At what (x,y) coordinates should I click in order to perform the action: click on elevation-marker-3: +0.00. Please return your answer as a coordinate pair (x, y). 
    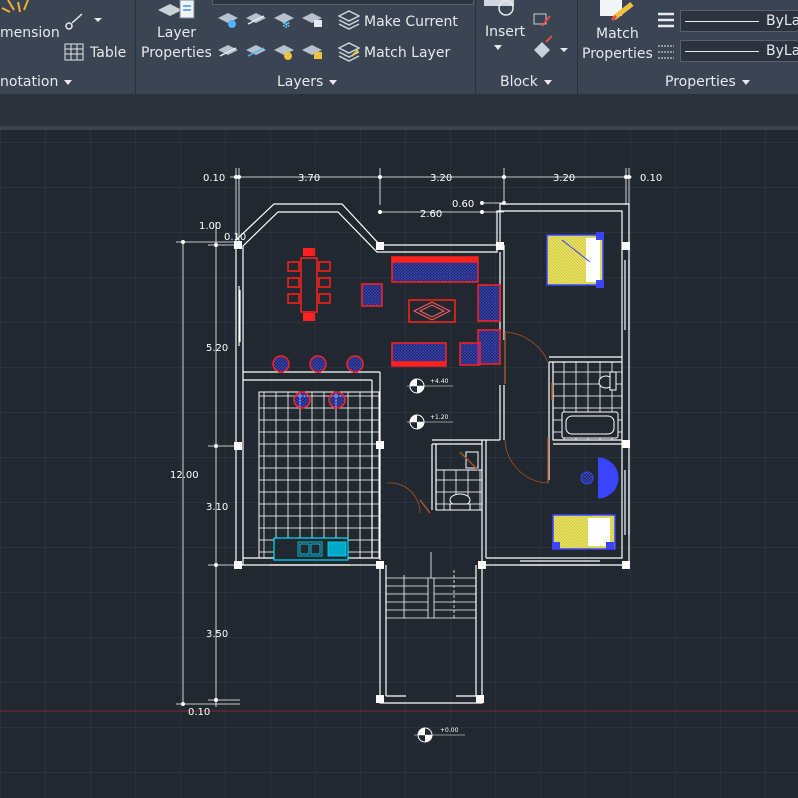
    Looking at the image, I should click on (439, 735).